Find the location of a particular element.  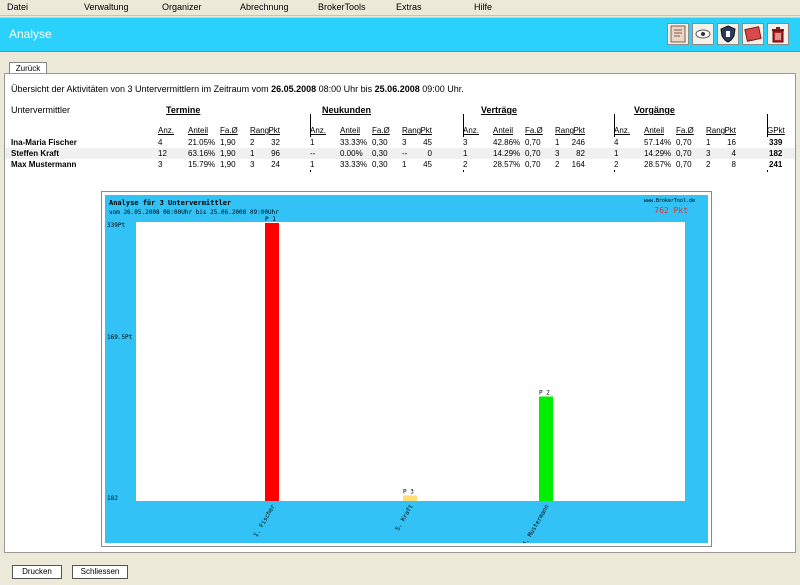

cell: 0,30 is located at coordinates (380, 164).